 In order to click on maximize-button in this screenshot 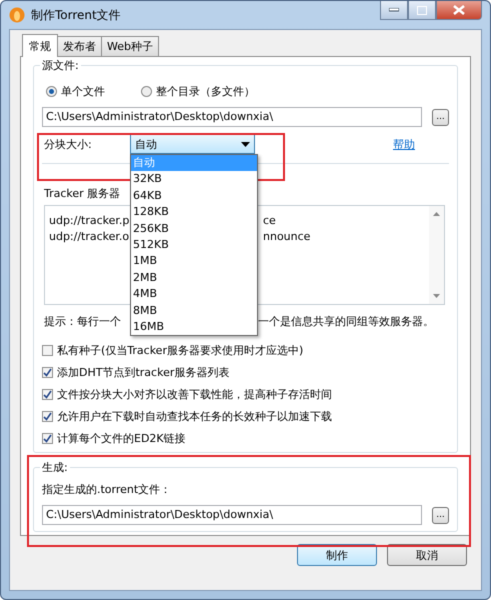, I will do `click(422, 10)`.